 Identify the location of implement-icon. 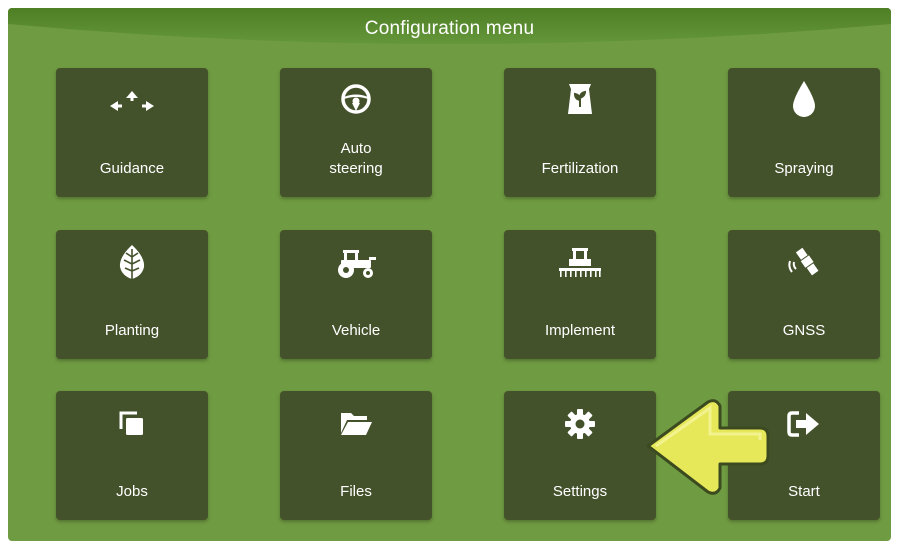
(580, 263).